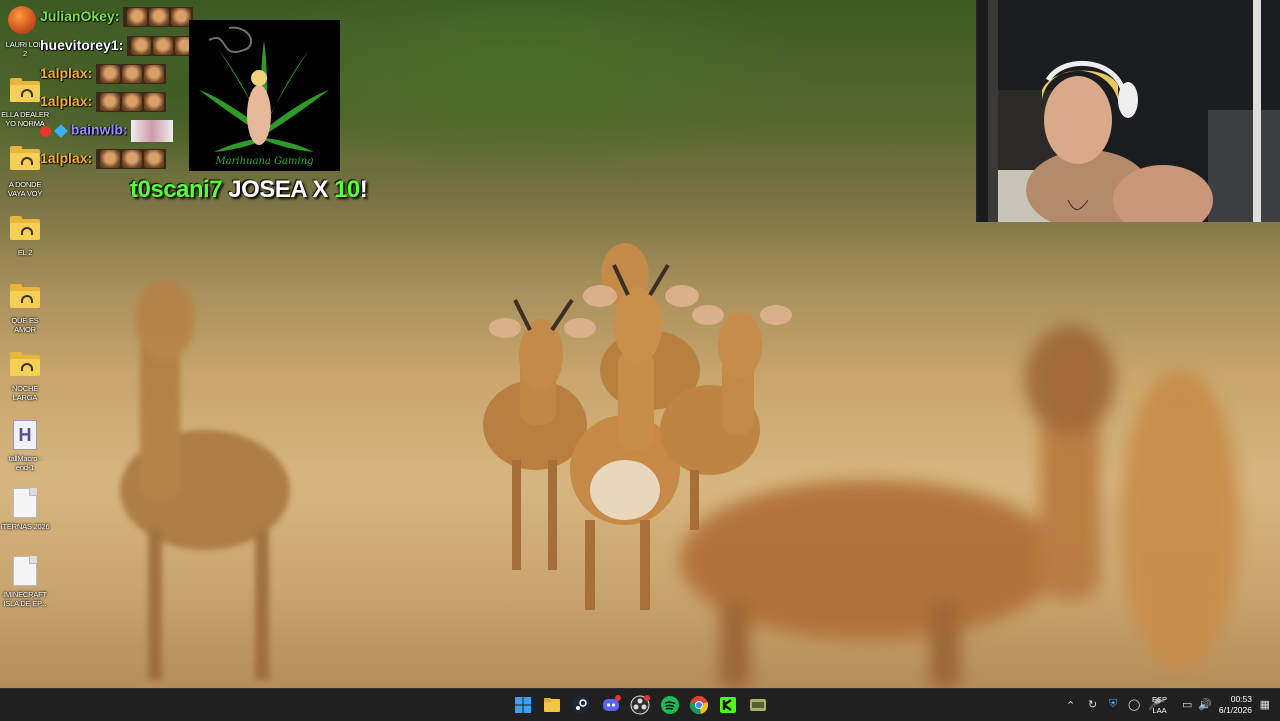 The image size is (1280, 721). What do you see at coordinates (61, 131) in the screenshot?
I see `sub-badge-icon` at bounding box center [61, 131].